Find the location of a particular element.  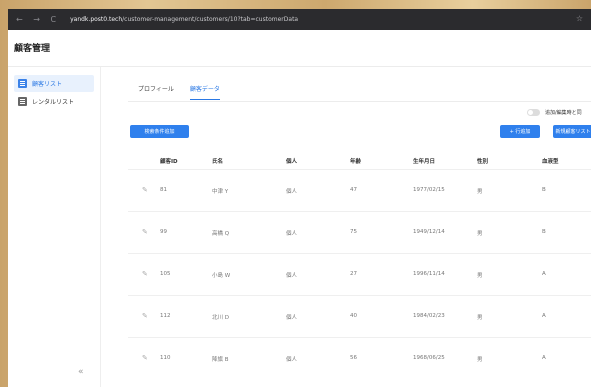

table-cell: 1984/02/23 is located at coordinates (429, 316).